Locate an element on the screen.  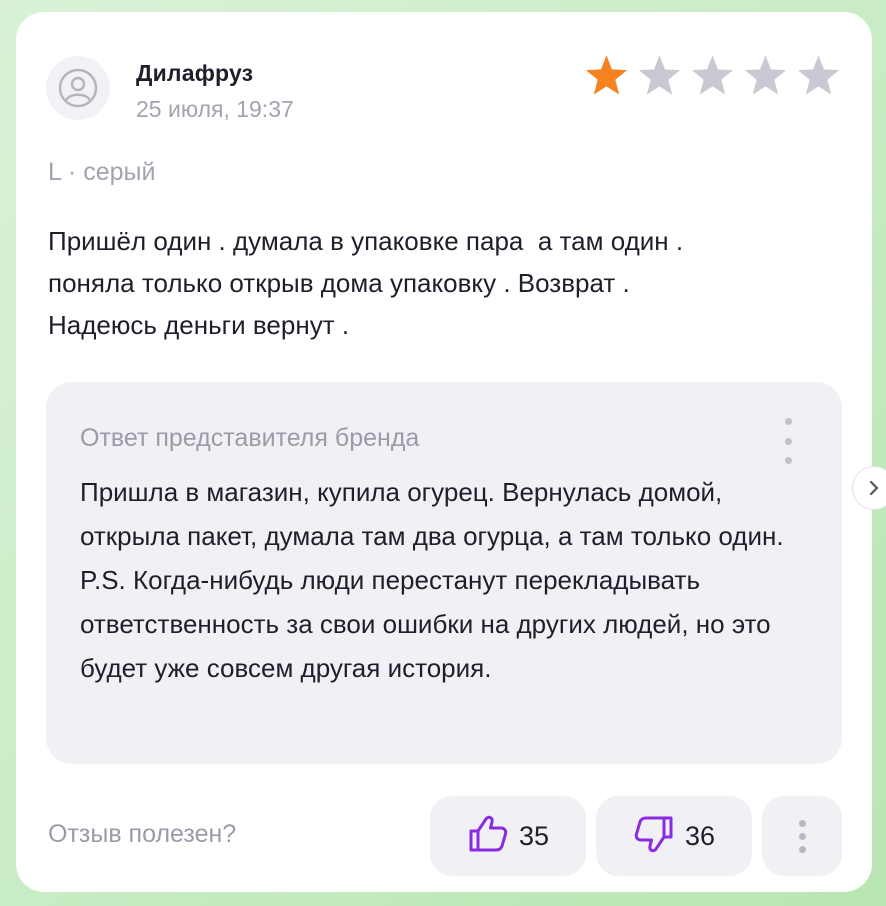
dislike-button: 36 is located at coordinates (674, 836).